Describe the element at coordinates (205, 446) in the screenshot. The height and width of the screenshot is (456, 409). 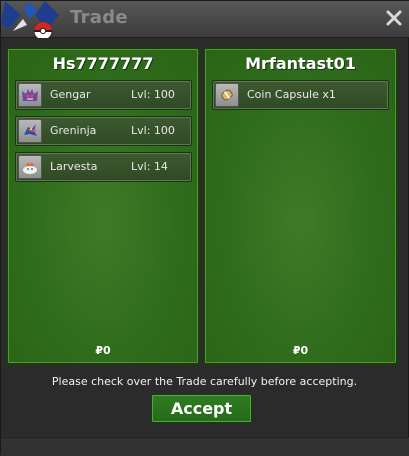
I see `window-footer` at that location.